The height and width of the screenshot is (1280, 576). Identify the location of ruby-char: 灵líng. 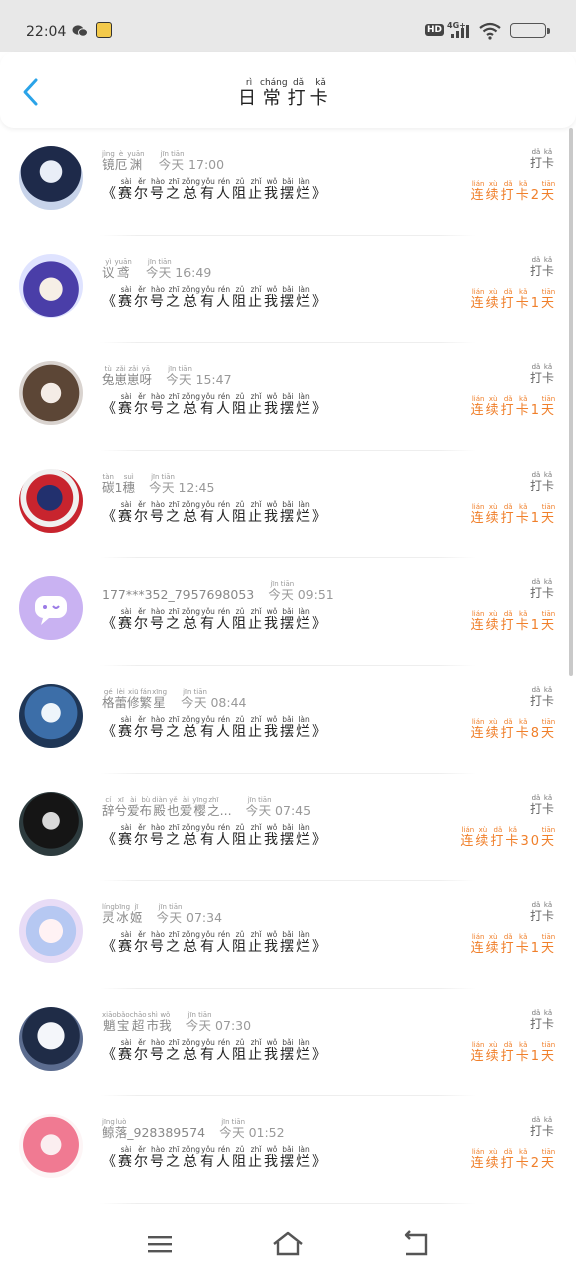
(108, 914).